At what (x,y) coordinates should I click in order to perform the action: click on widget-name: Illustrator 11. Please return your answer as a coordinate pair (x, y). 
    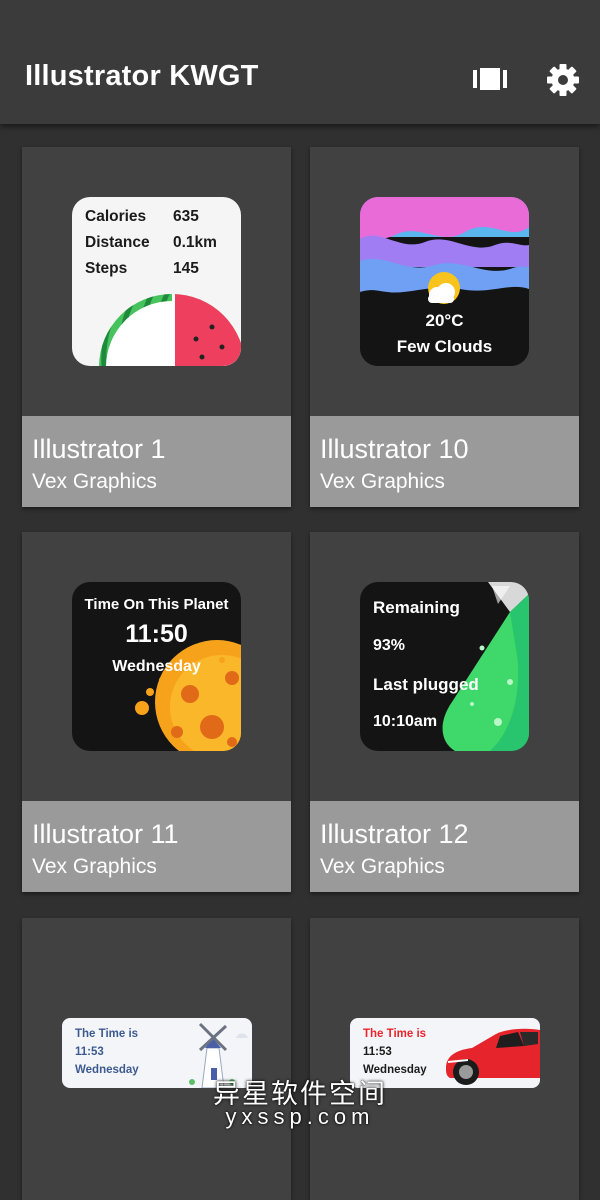
    Looking at the image, I should click on (105, 834).